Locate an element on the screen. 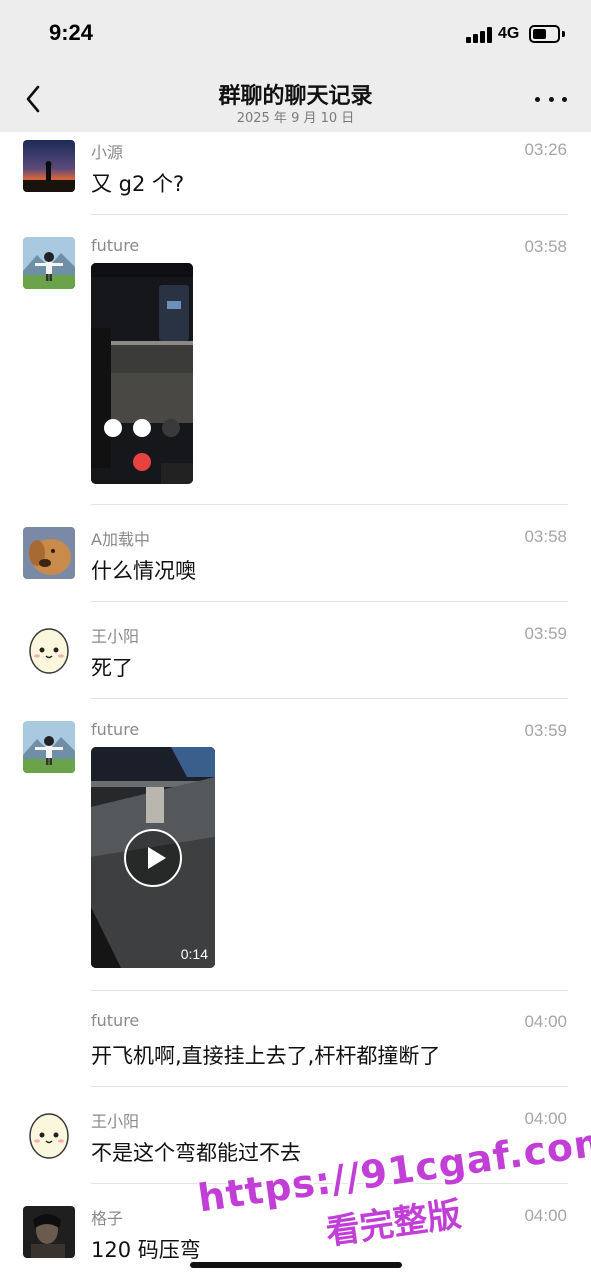  navigation-bar: 群聊的聊天记录 2025 年 9 月 10 日 is located at coordinates (295, 101).